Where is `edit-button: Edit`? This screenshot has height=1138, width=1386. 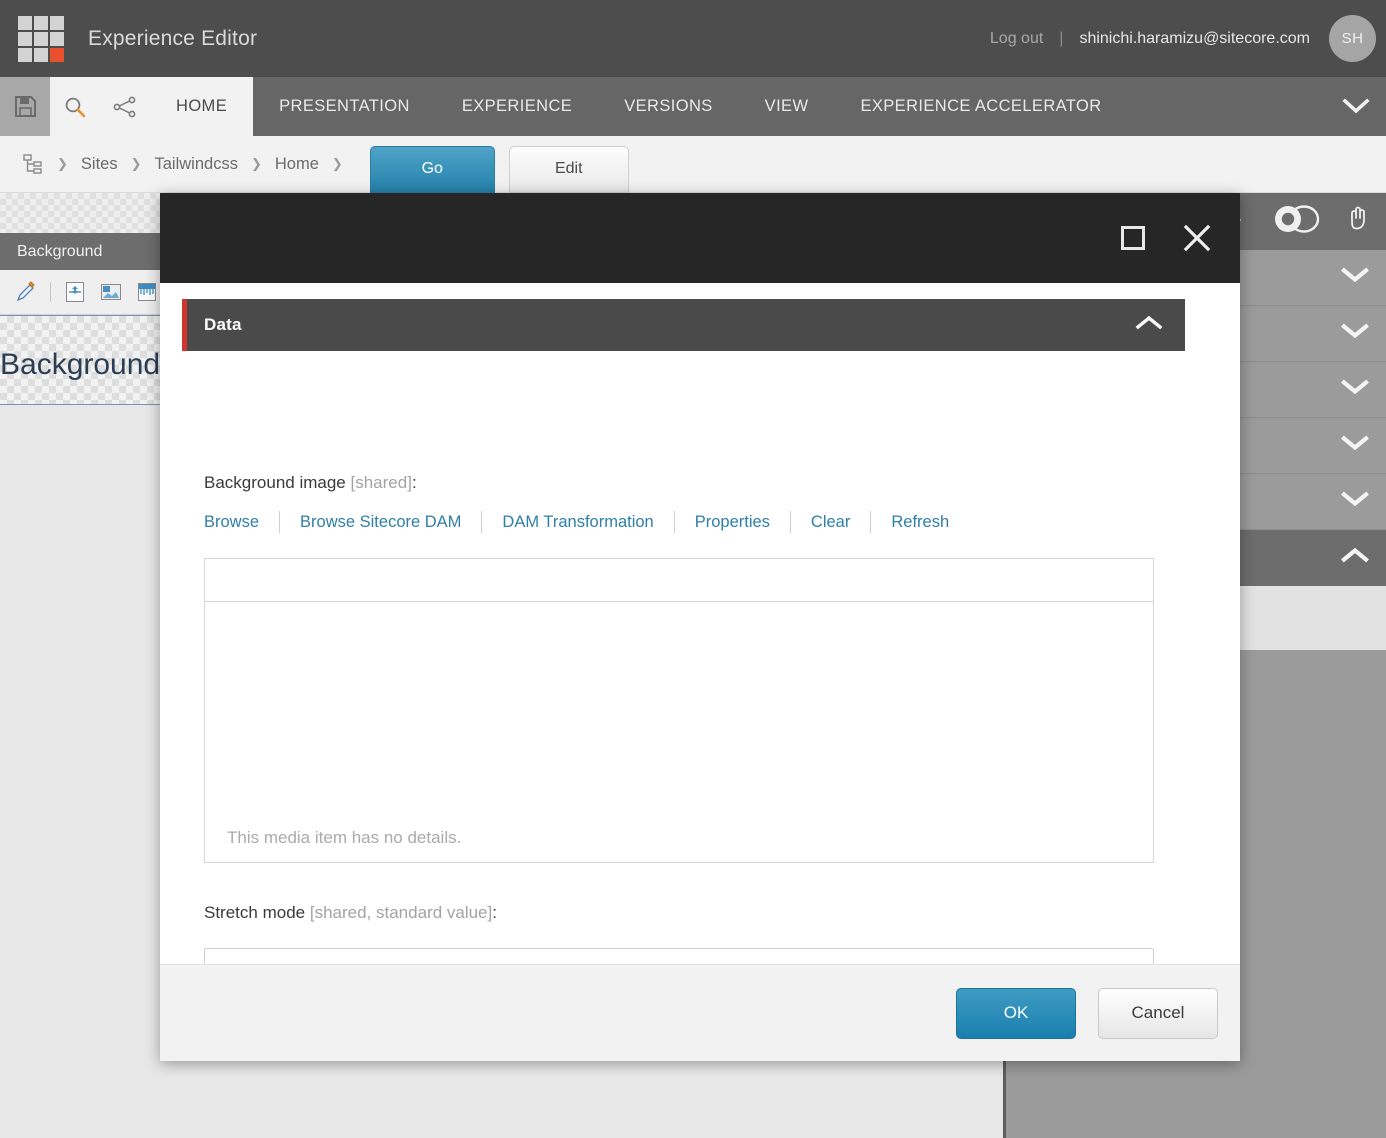
edit-button: Edit is located at coordinates (568, 169).